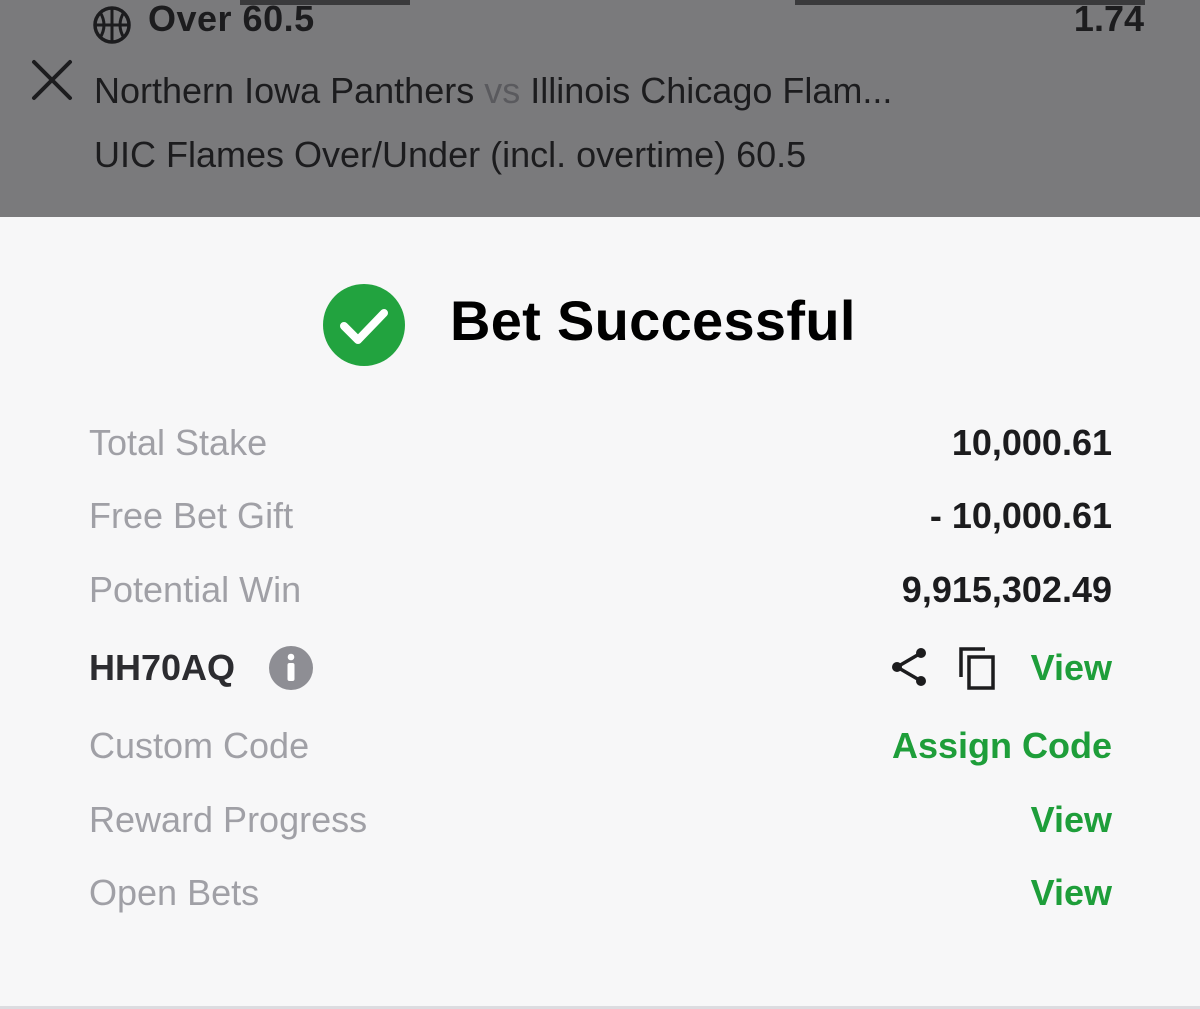  I want to click on info-icon, so click(291, 668).